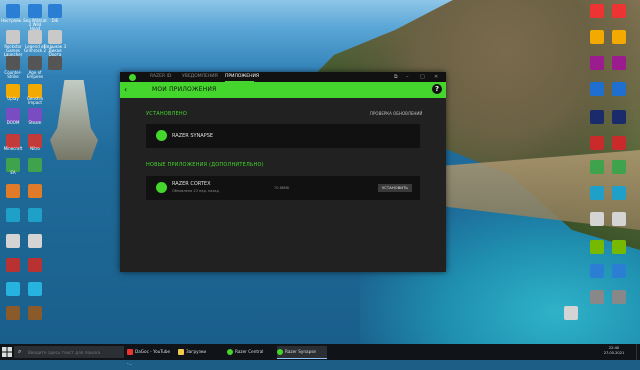 Image resolution: width=640 pixels, height=370 pixels. Describe the element at coordinates (74, 352) in the screenshot. I see `search-input` at that location.